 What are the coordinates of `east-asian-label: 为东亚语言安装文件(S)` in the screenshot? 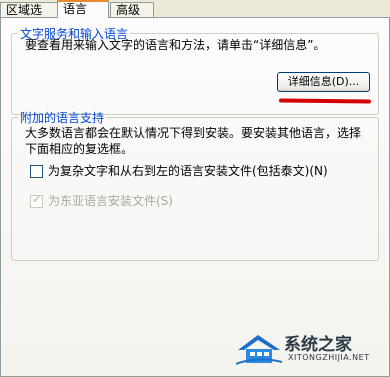 It's located at (110, 201).